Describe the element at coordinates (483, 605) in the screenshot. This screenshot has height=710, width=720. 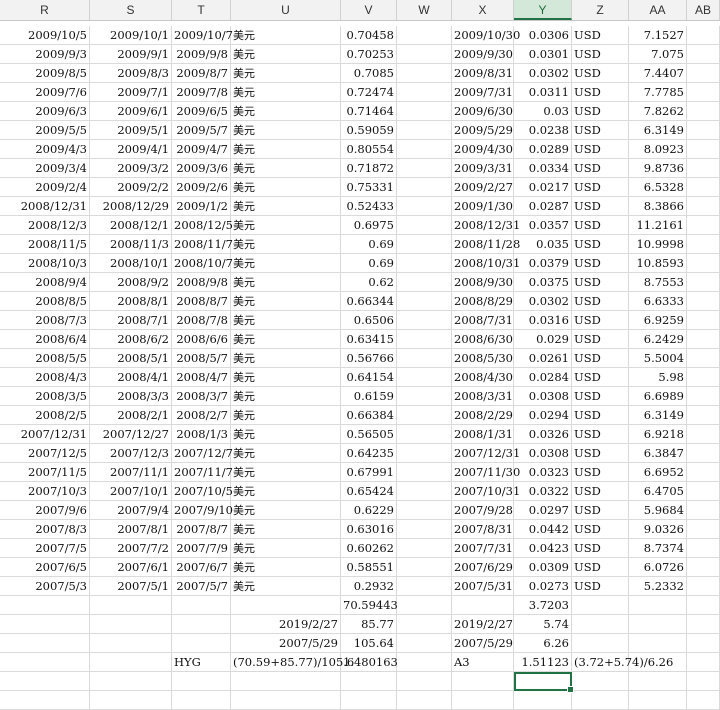
I see `cell-x31` at that location.